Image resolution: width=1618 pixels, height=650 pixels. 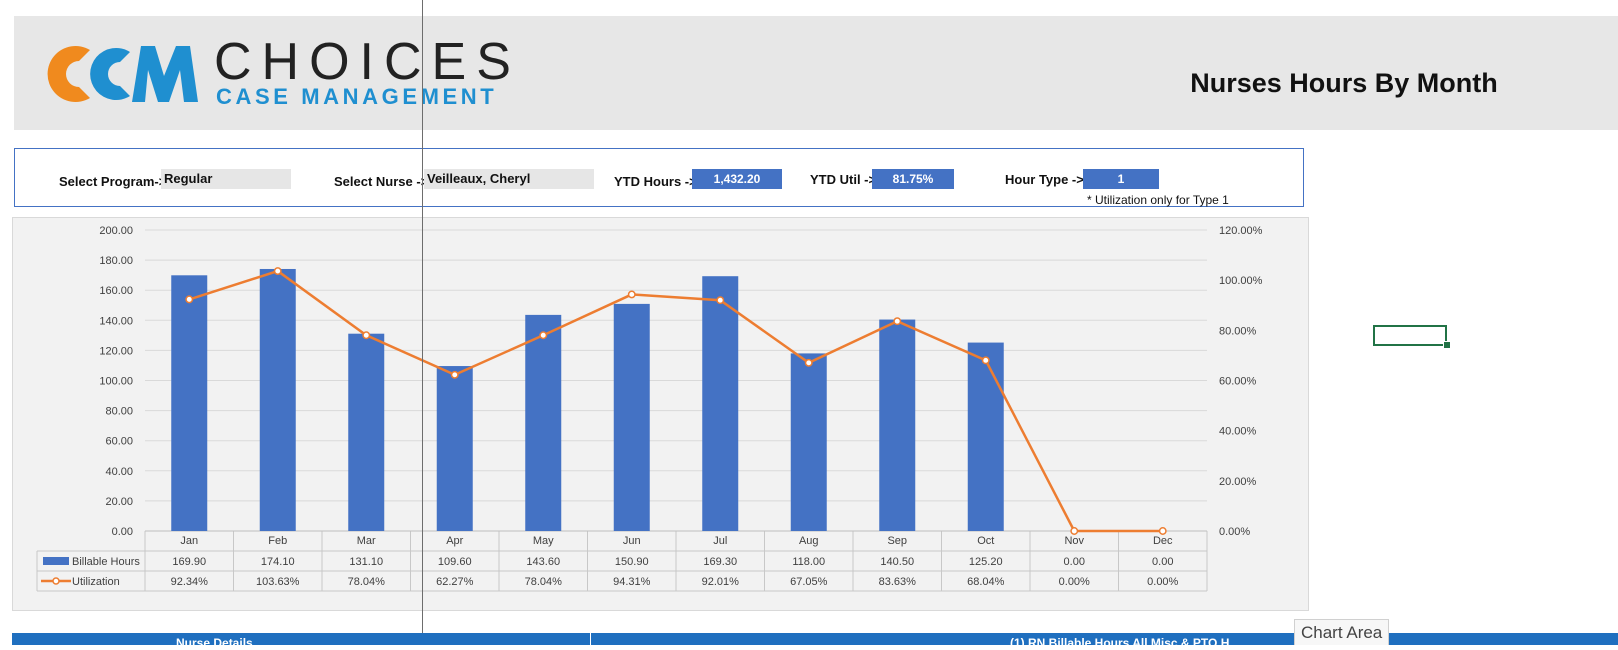 What do you see at coordinates (1158, 200) in the screenshot?
I see `utilization-note: * Utilization only for Type 1` at bounding box center [1158, 200].